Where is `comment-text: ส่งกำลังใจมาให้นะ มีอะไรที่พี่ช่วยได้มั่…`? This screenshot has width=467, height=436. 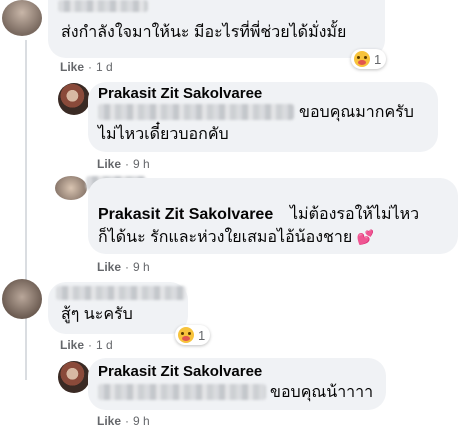 comment-text: ส่งกำลังใจมาให้นะ มีอะไรที่พี่ช่วยได้มั่… is located at coordinates (204, 32).